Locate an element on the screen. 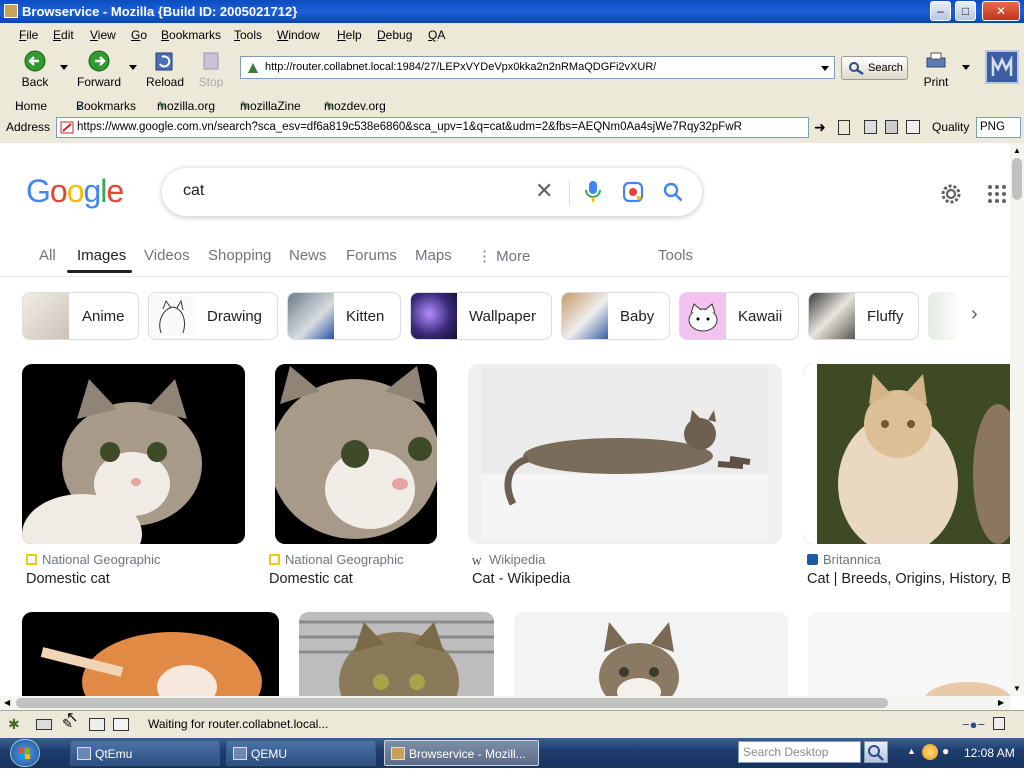 This screenshot has height=771, width=1024. search-icon is located at coordinates (673, 192).